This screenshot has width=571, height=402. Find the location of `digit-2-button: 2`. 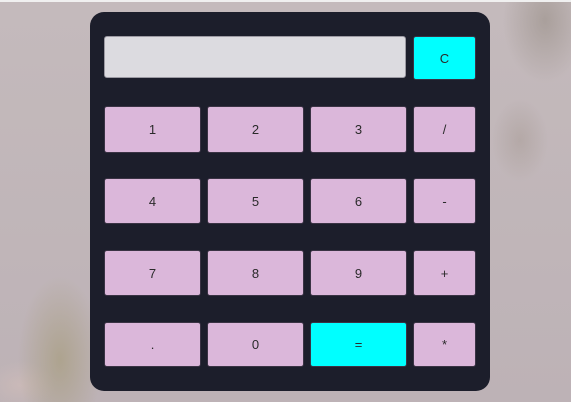

digit-2-button: 2 is located at coordinates (255, 129).